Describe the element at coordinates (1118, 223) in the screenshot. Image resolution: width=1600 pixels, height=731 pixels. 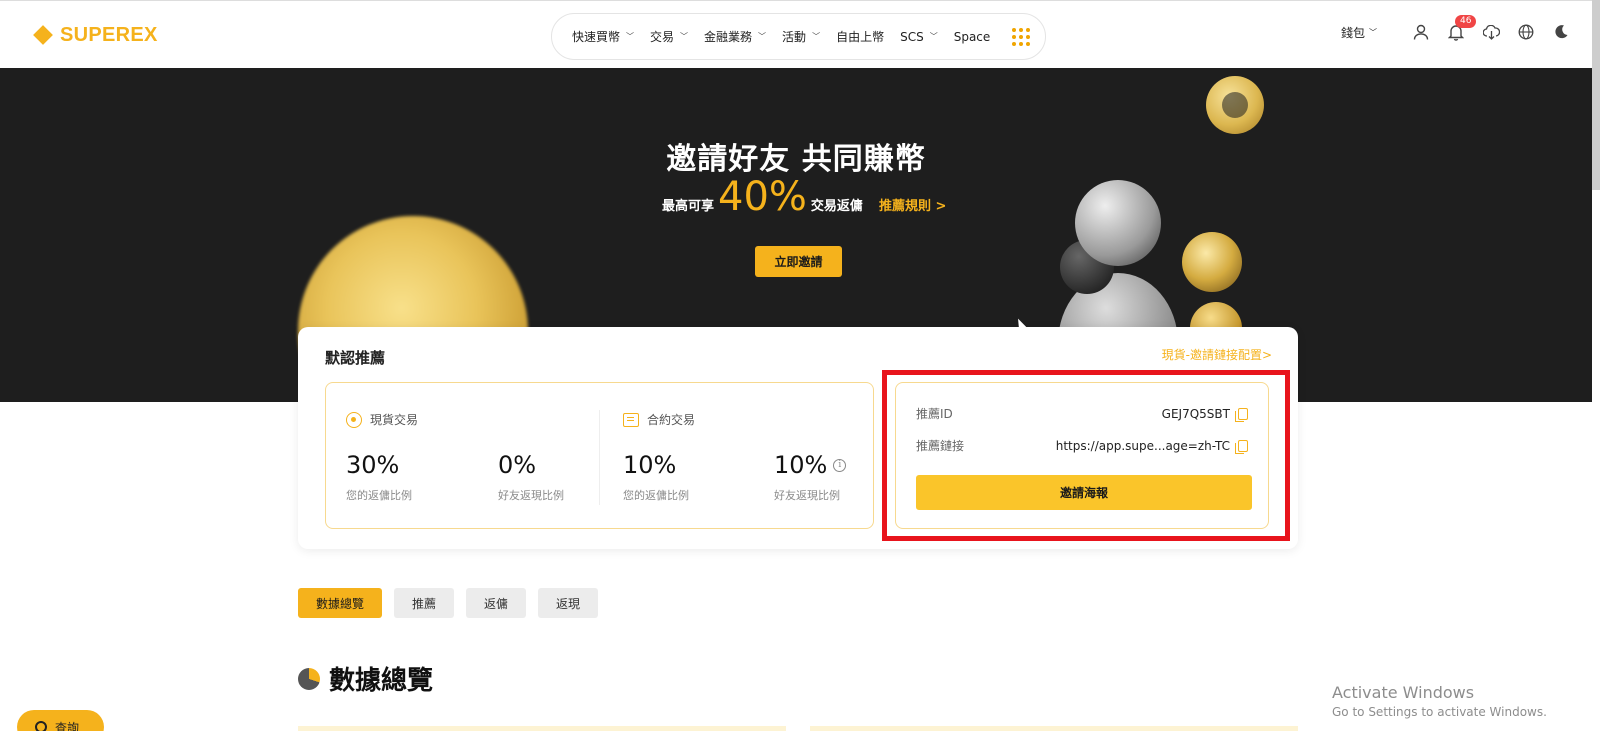
I see `sphere-decoration` at that location.